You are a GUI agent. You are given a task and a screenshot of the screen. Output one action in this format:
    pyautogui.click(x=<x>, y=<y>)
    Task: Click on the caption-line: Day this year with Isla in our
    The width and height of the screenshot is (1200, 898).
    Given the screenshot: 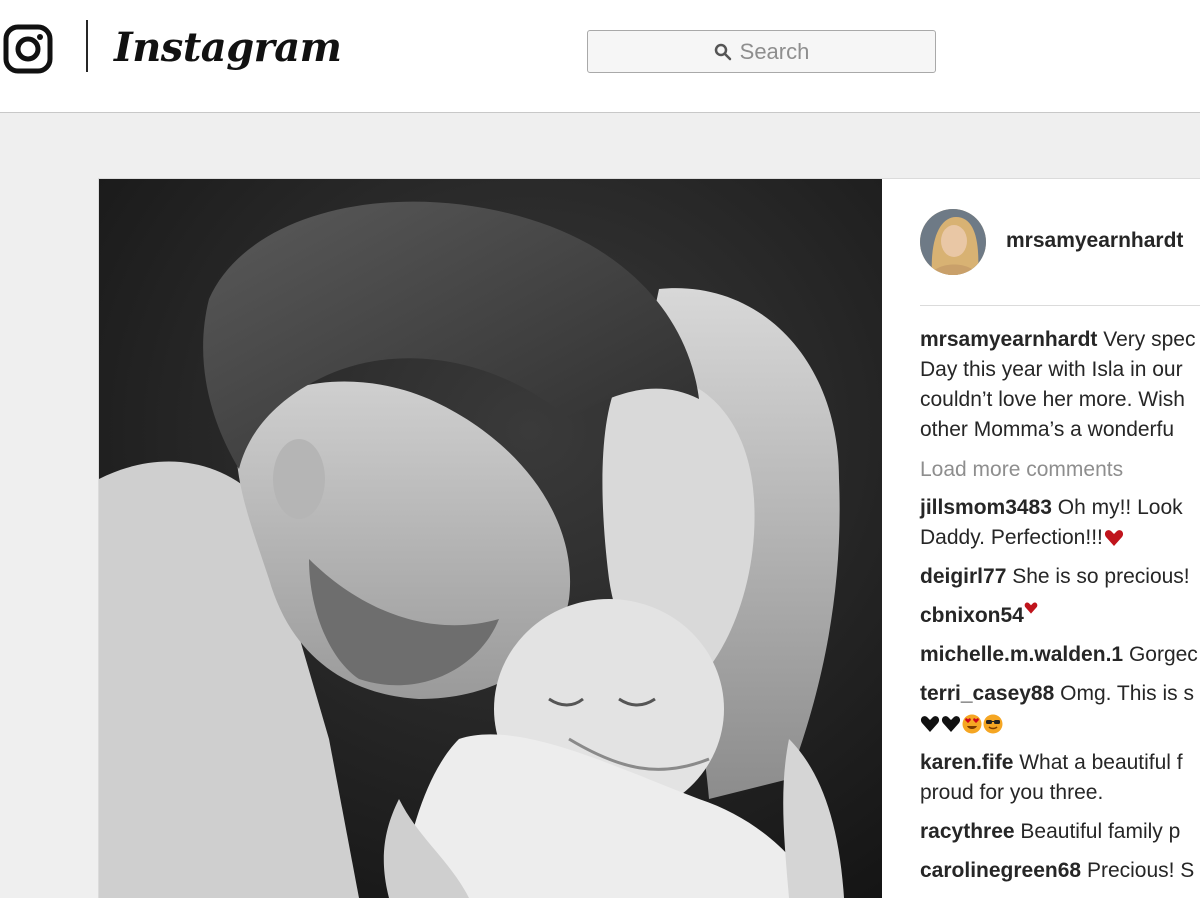 What is the action you would take?
    pyautogui.click(x=1051, y=369)
    